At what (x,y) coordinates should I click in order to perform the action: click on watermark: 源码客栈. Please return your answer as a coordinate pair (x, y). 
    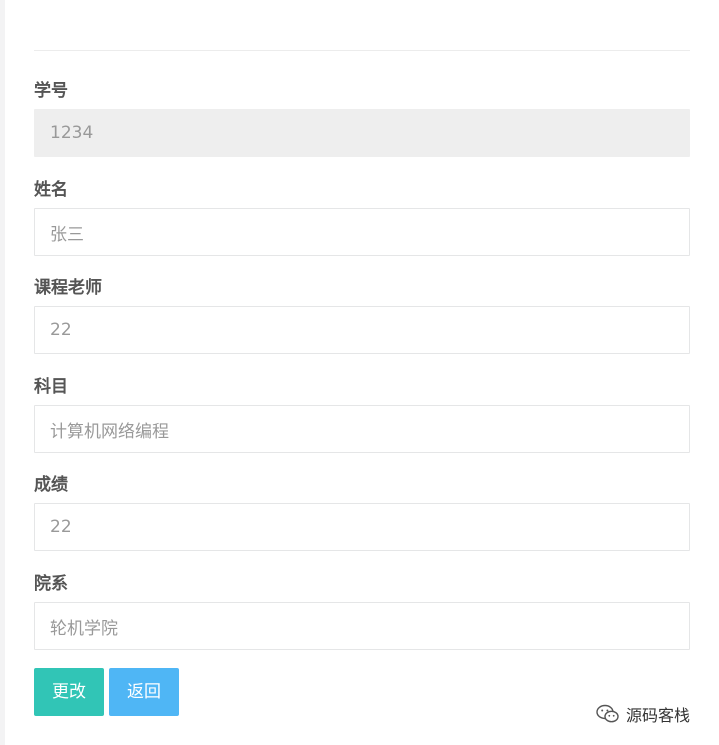
    Looking at the image, I should click on (643, 714).